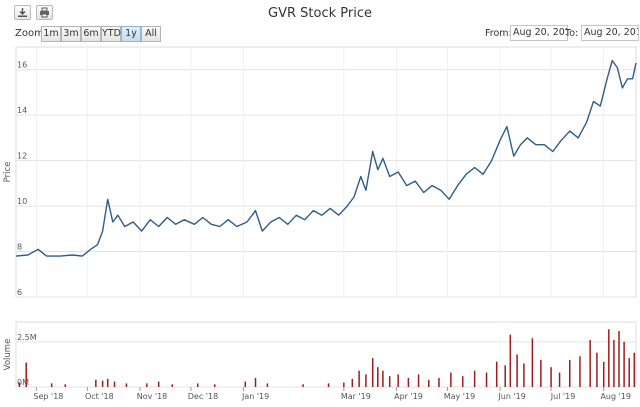  What do you see at coordinates (22, 201) in the screenshot?
I see `price-tick-label: 10` at bounding box center [22, 201].